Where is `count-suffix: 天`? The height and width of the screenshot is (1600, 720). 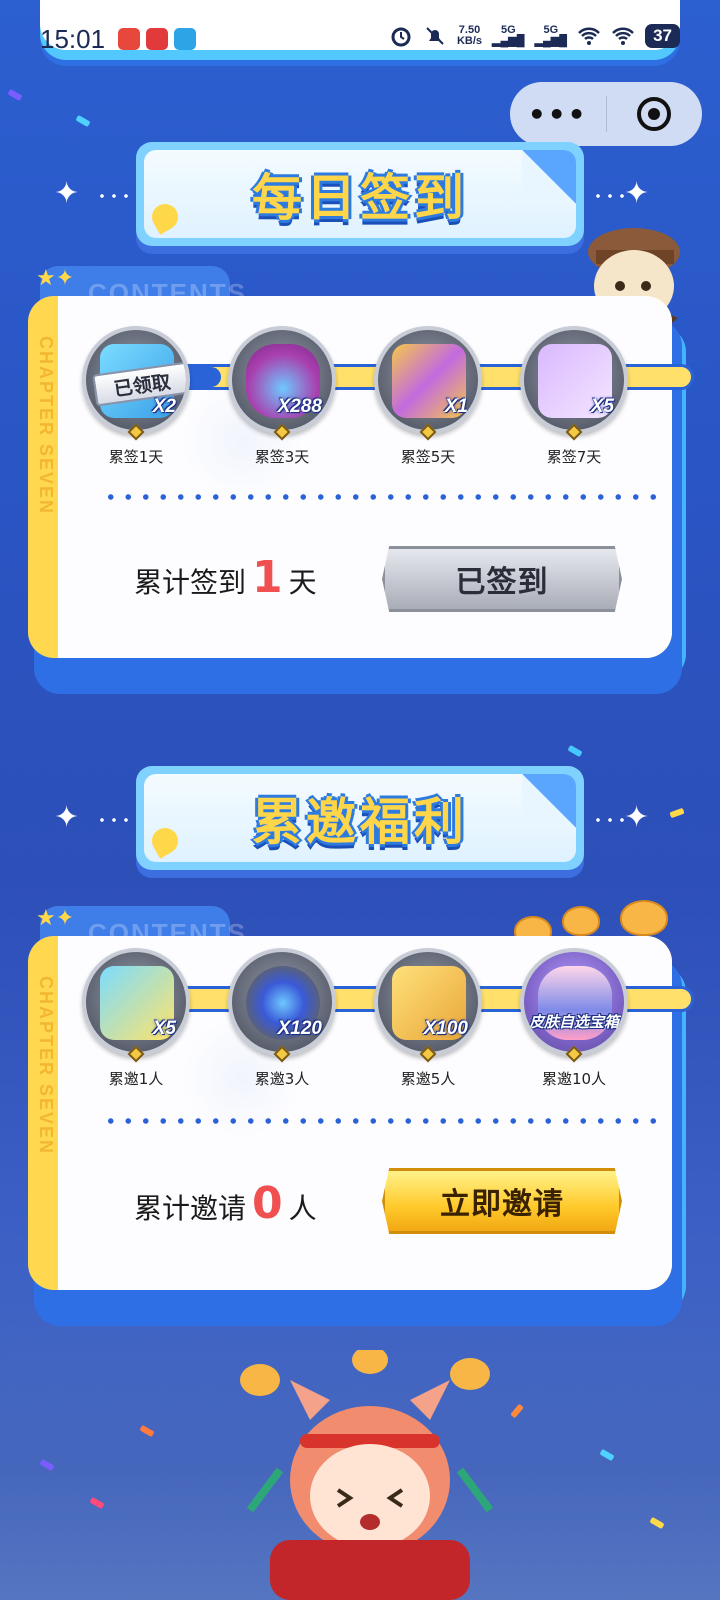
count-suffix: 天 is located at coordinates (302, 582).